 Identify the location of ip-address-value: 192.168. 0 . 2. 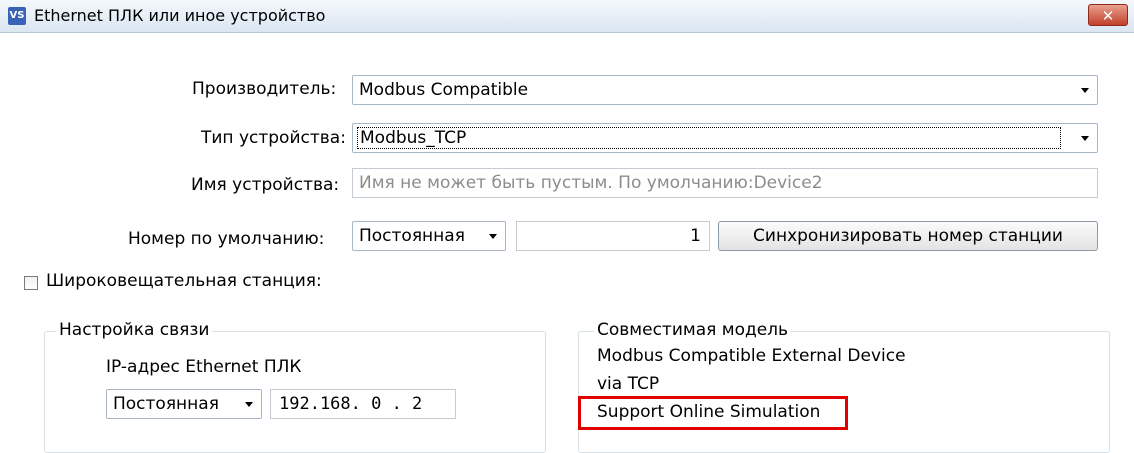
(351, 404).